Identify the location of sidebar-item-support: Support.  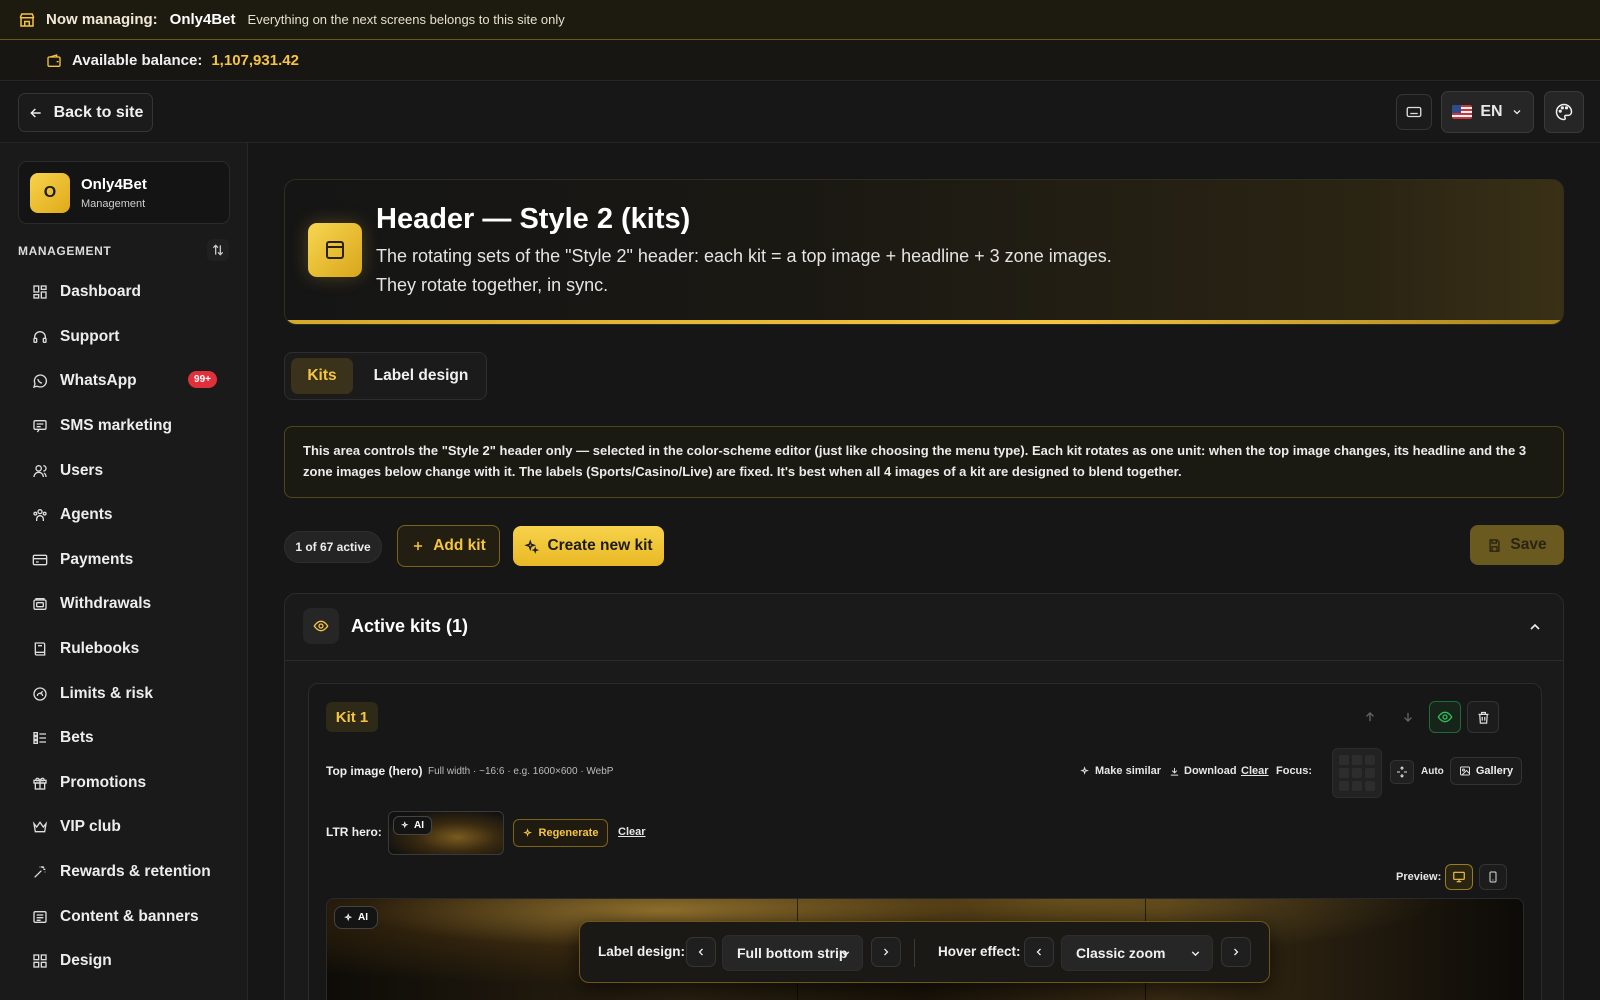
(124, 337).